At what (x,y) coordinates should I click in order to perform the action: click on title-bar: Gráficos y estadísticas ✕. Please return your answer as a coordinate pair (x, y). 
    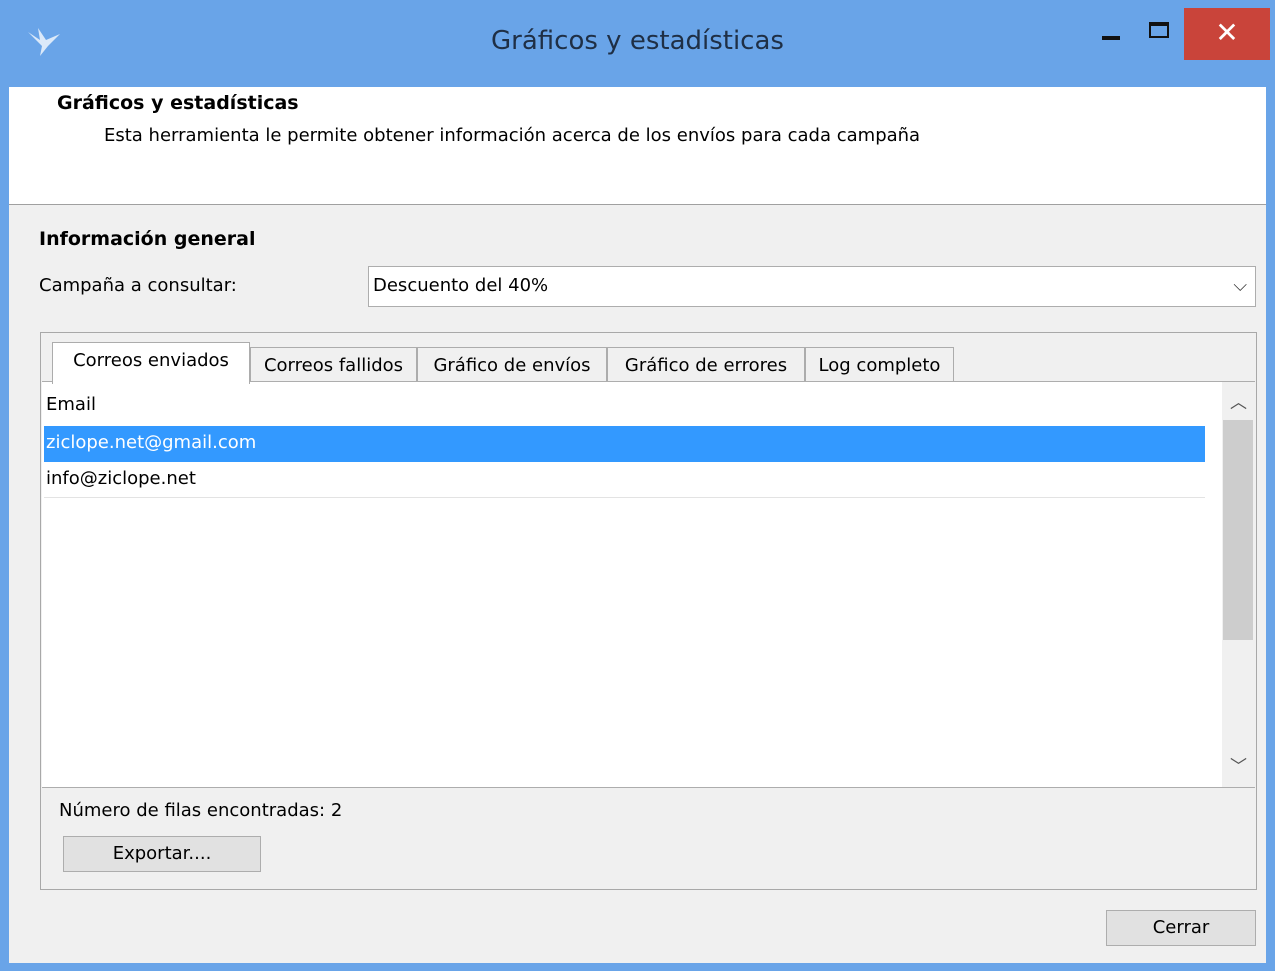
    Looking at the image, I should click on (637, 43).